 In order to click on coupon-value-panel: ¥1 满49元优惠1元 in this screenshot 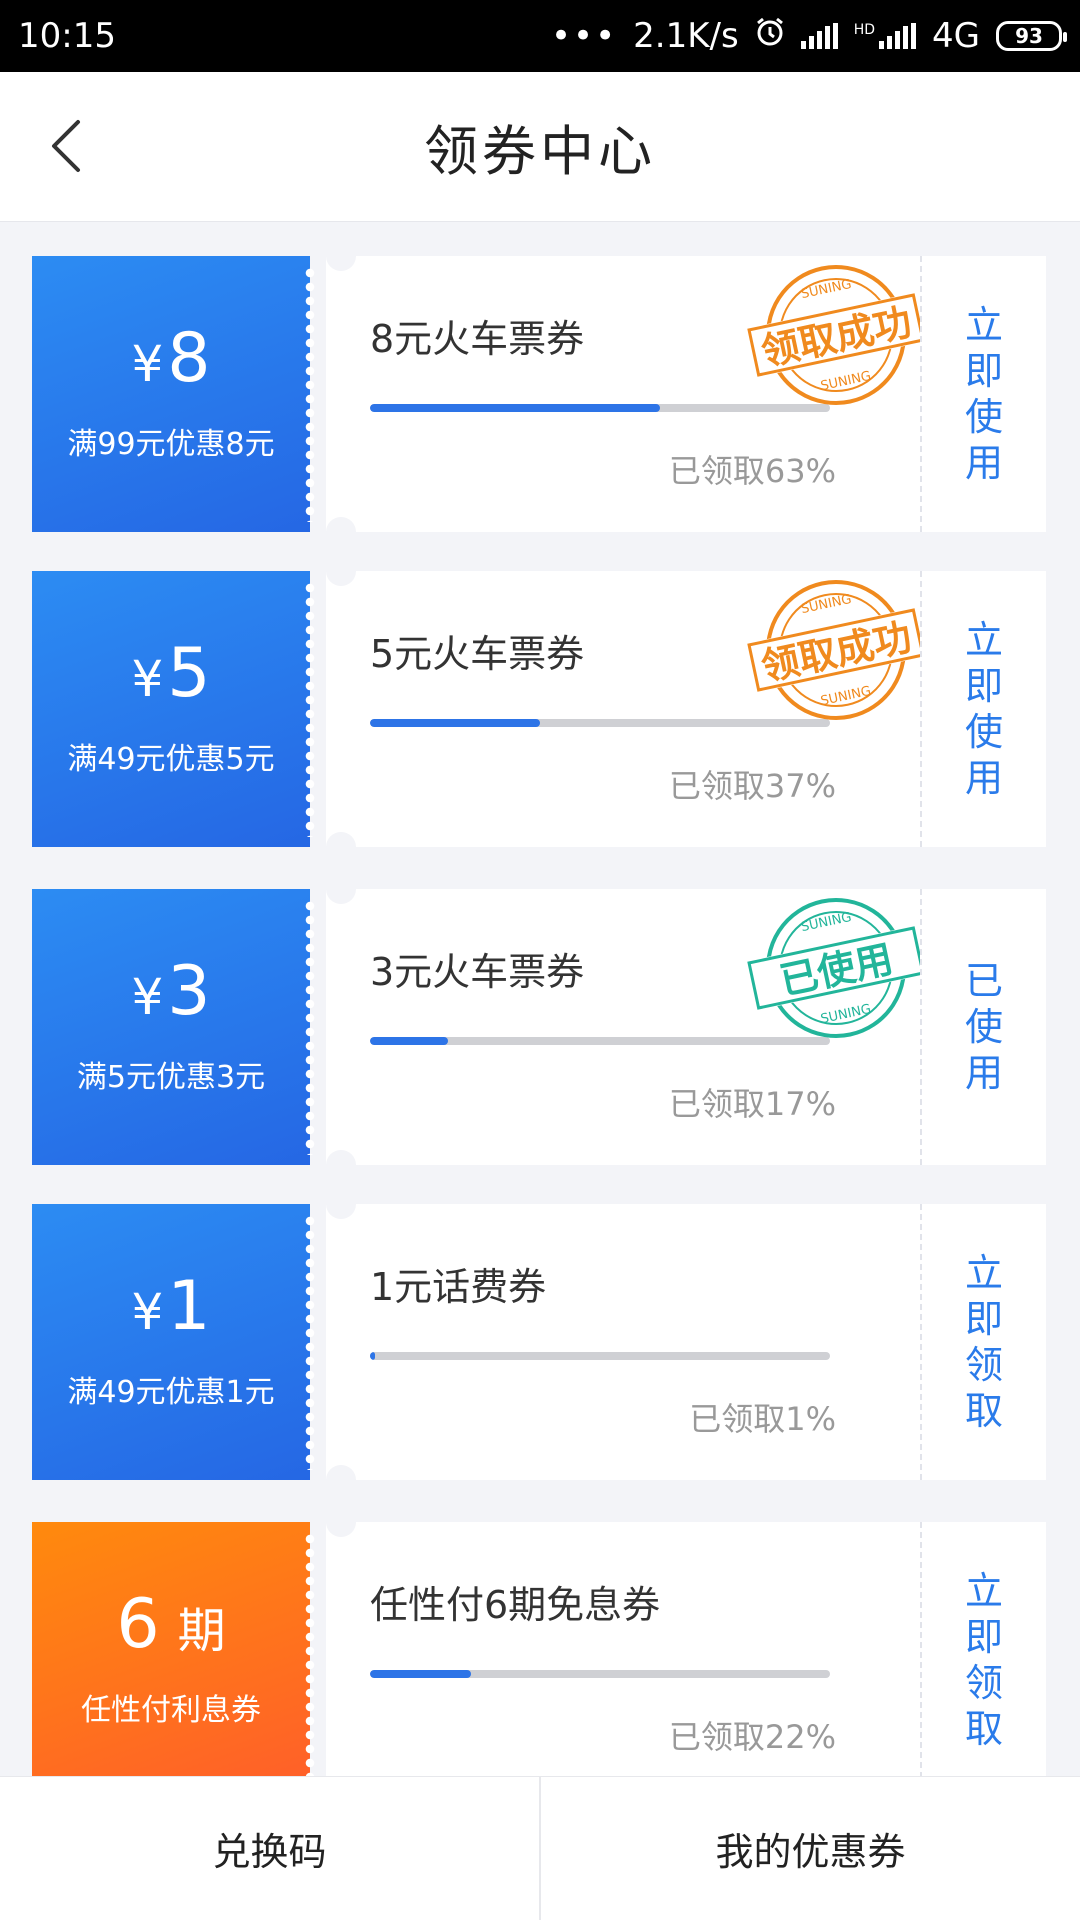, I will do `click(171, 1342)`.